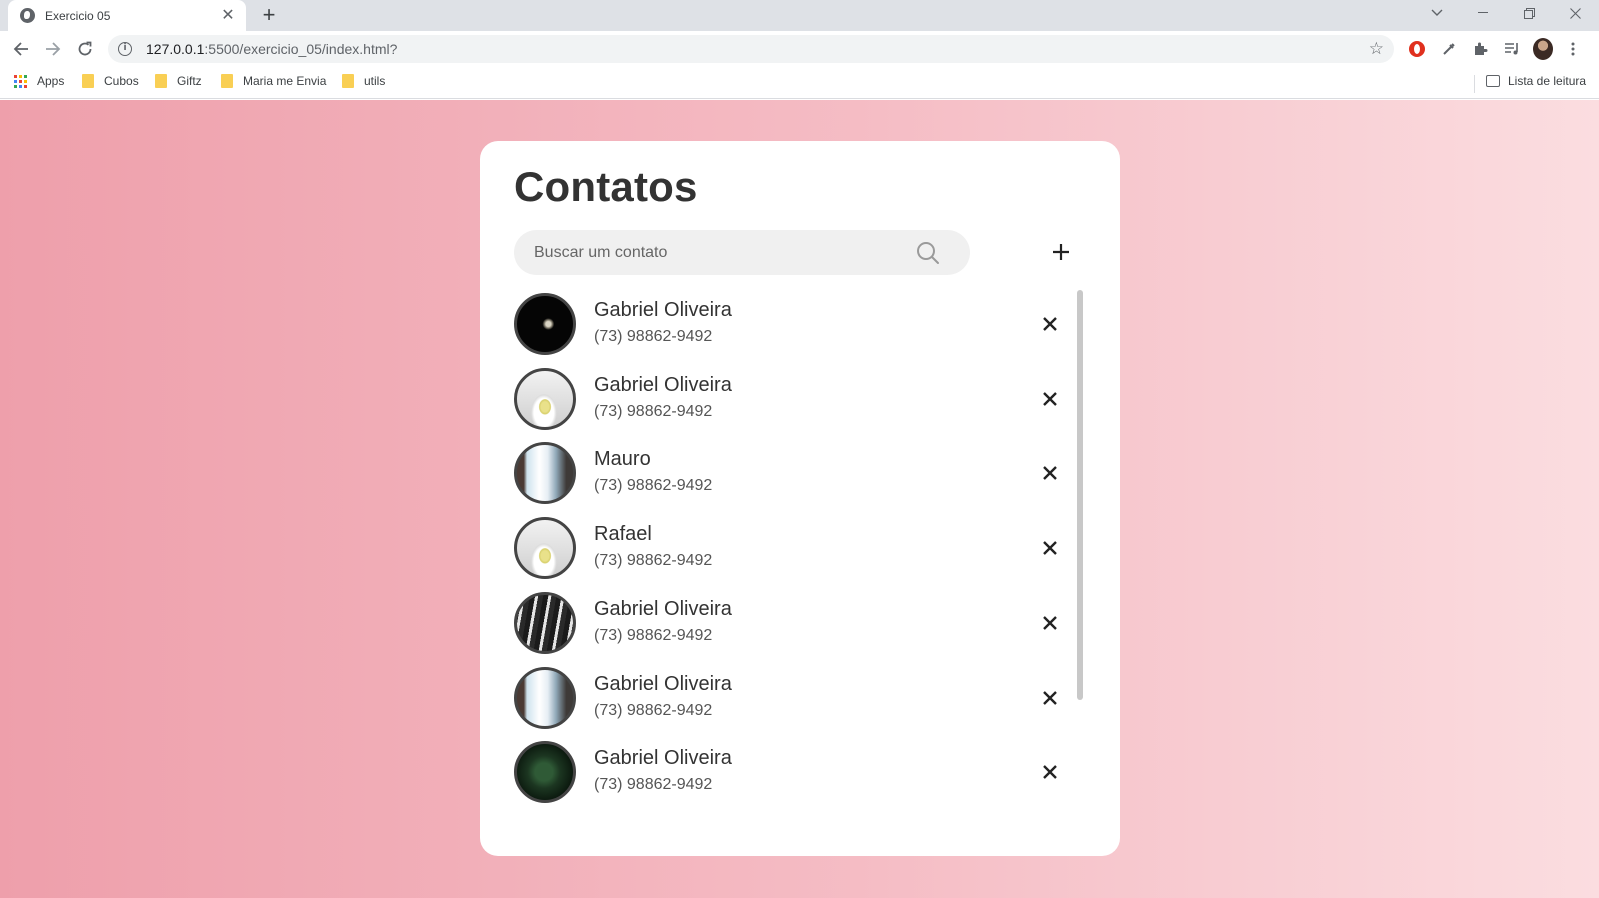 The image size is (1599, 898). What do you see at coordinates (1449, 49) in the screenshot?
I see `eyedropper-extension-icon` at bounding box center [1449, 49].